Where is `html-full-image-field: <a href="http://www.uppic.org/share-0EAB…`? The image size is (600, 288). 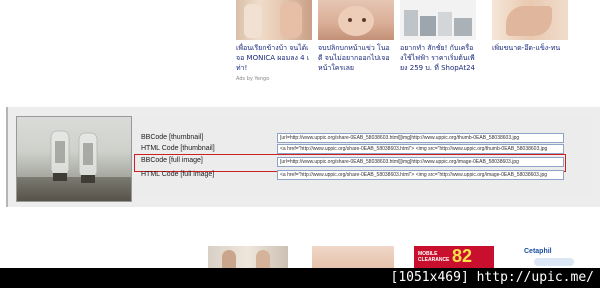 html-full-image-field: <a href="http://www.uppic.org/share-0EAB… is located at coordinates (420, 175).